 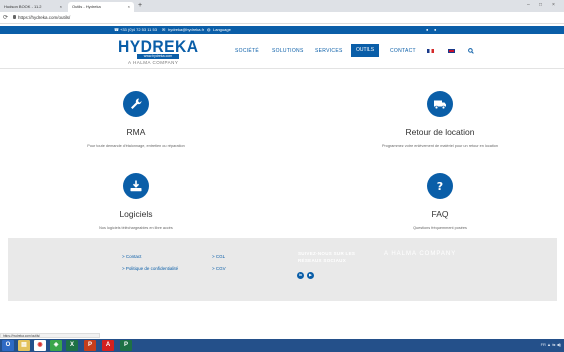 I want to click on youtube-icon: ▶, so click(x=310, y=275).